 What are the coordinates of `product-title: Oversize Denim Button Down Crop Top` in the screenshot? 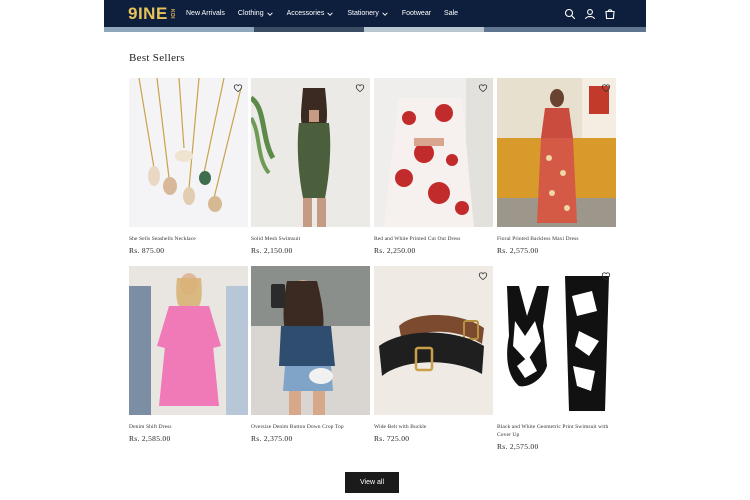 It's located at (310, 427).